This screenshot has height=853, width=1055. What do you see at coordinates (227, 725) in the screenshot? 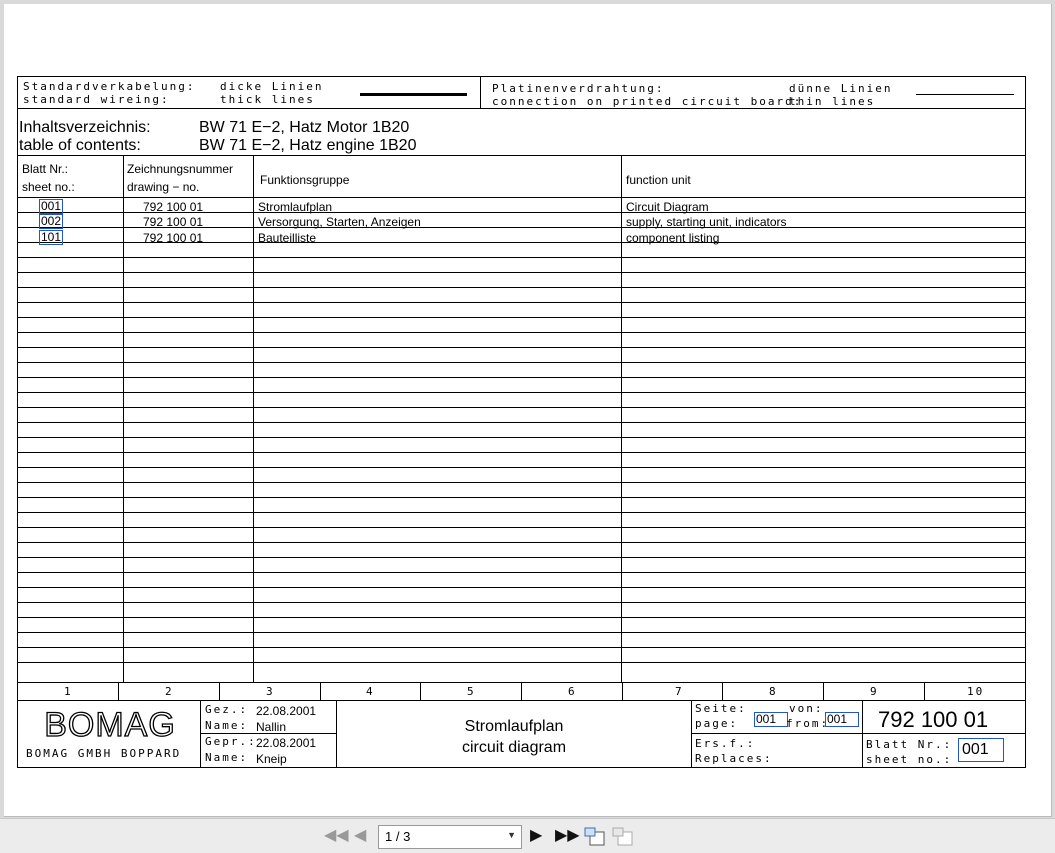
I see `drawn-name-label: Name:` at bounding box center [227, 725].